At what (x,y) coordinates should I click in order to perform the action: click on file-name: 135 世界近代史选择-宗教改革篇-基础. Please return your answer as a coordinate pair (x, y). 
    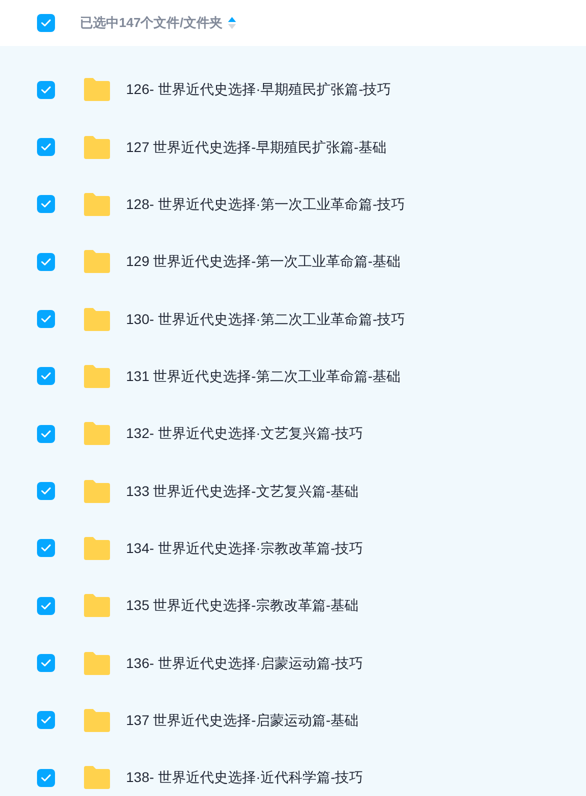
    Looking at the image, I should click on (242, 605).